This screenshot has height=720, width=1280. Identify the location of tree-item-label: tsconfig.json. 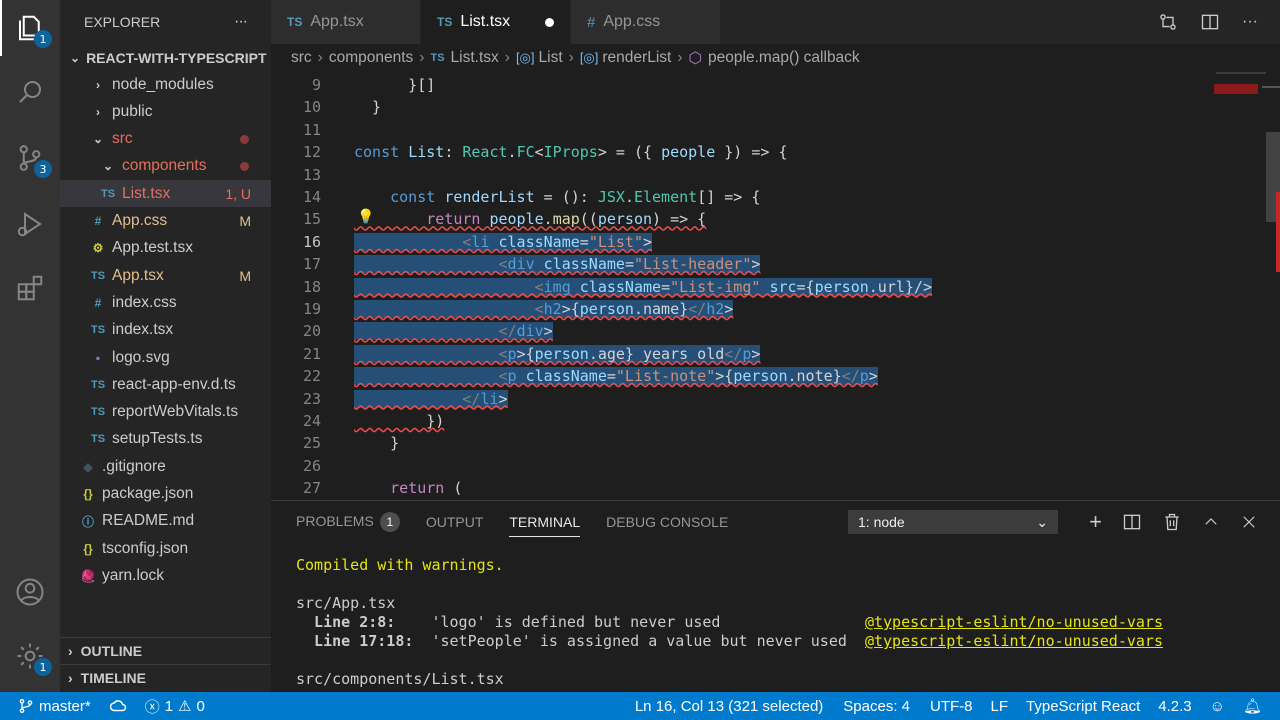
(145, 548).